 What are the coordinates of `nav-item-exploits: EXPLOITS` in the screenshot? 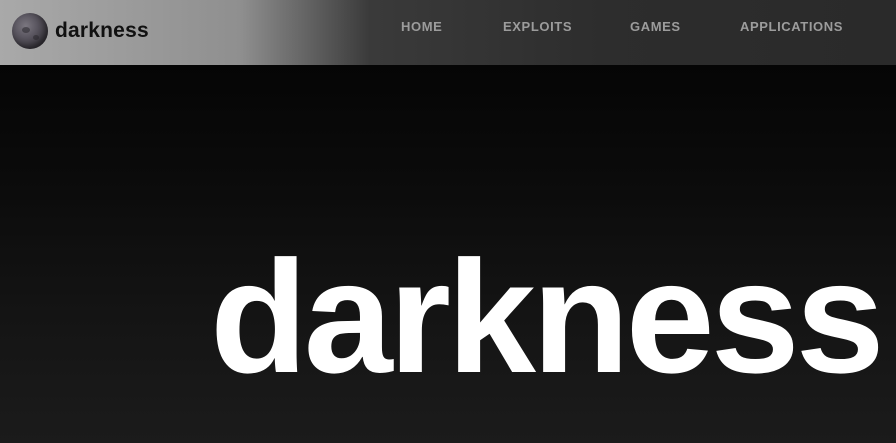 It's located at (537, 26).